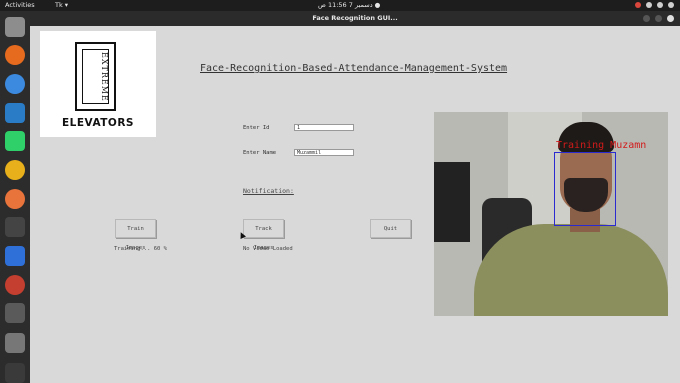 The width and height of the screenshot is (680, 383). Describe the element at coordinates (671, 5) in the screenshot. I see `power-icon` at that location.